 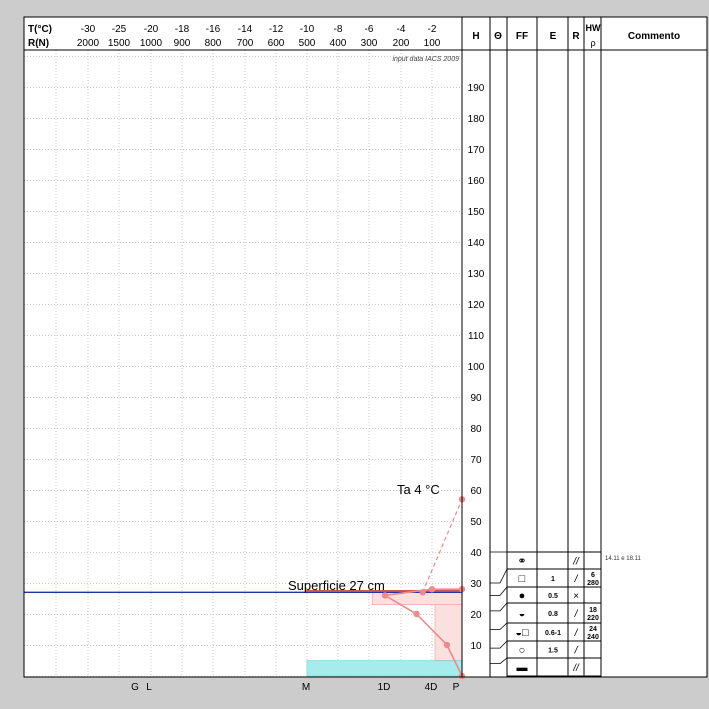 What do you see at coordinates (119, 43) in the screenshot?
I see `ram-tick-label: 1500` at bounding box center [119, 43].